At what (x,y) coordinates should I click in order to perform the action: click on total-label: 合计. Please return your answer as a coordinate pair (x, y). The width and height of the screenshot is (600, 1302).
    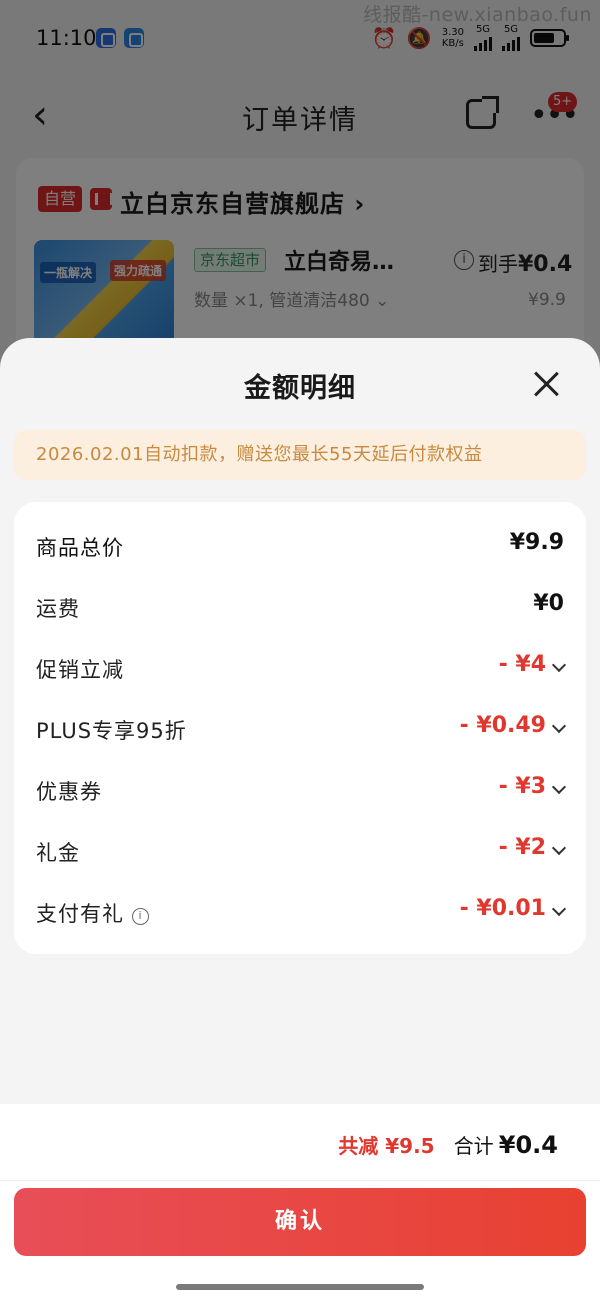
    Looking at the image, I should click on (473, 1146).